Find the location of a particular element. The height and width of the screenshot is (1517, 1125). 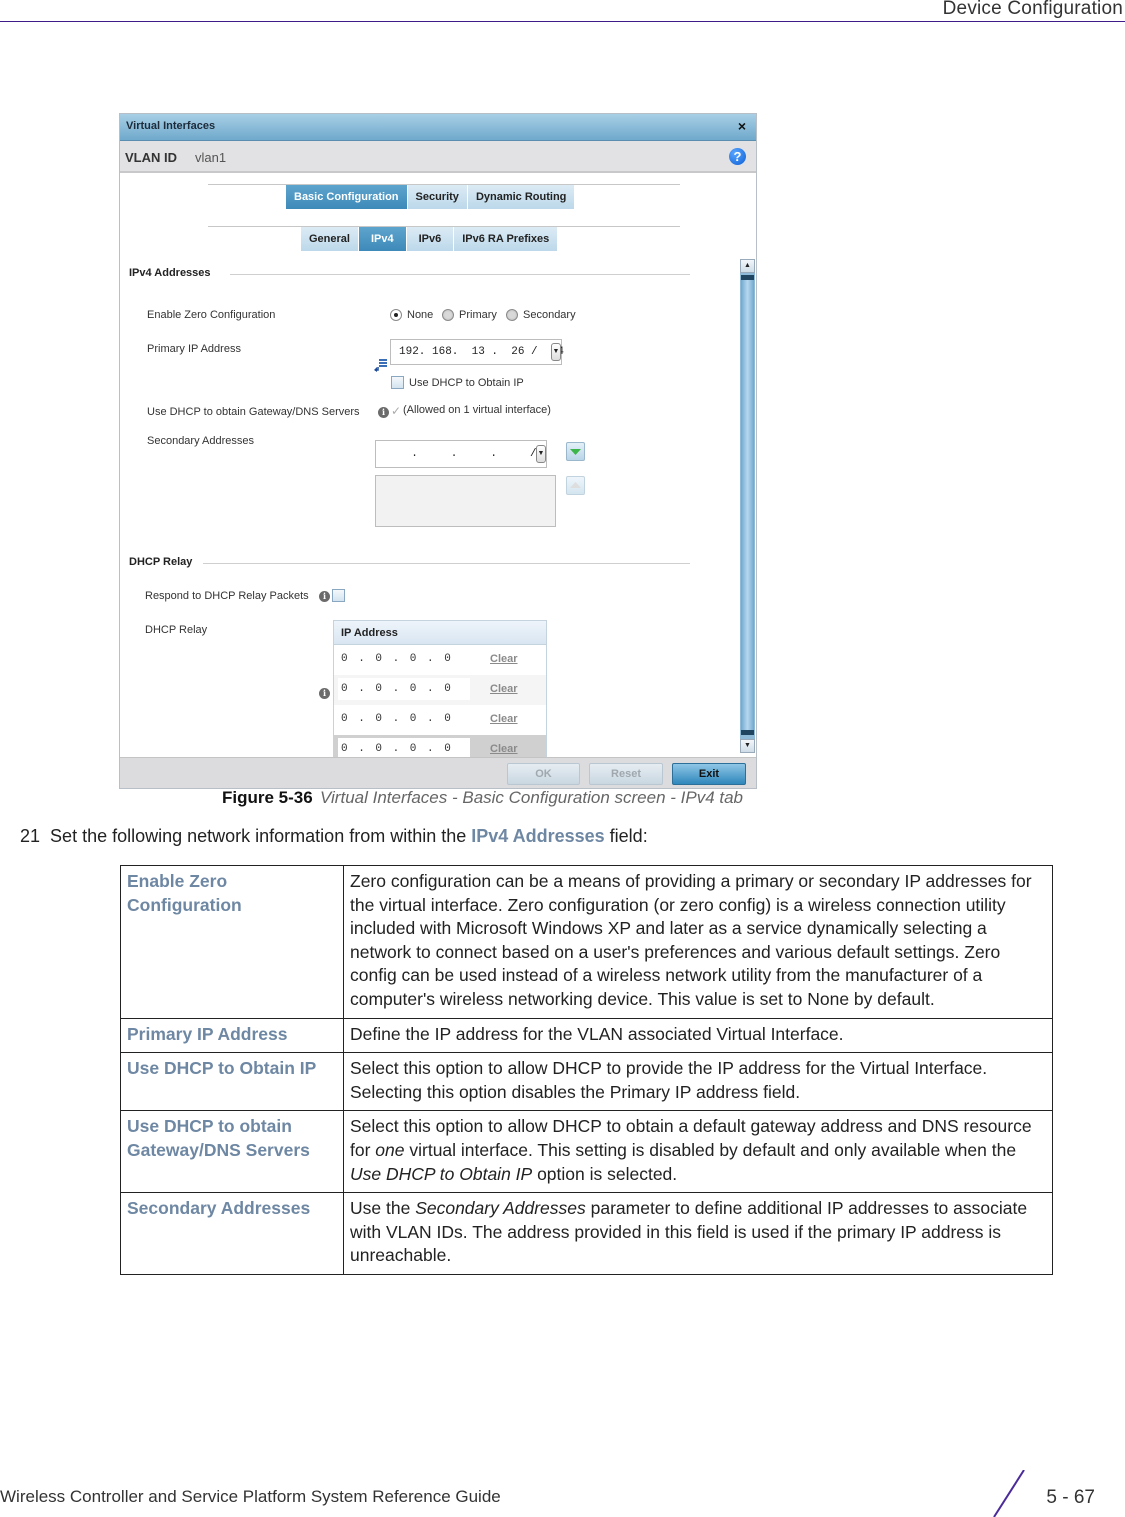

use-dhcp-checkbox is located at coordinates (397, 382).